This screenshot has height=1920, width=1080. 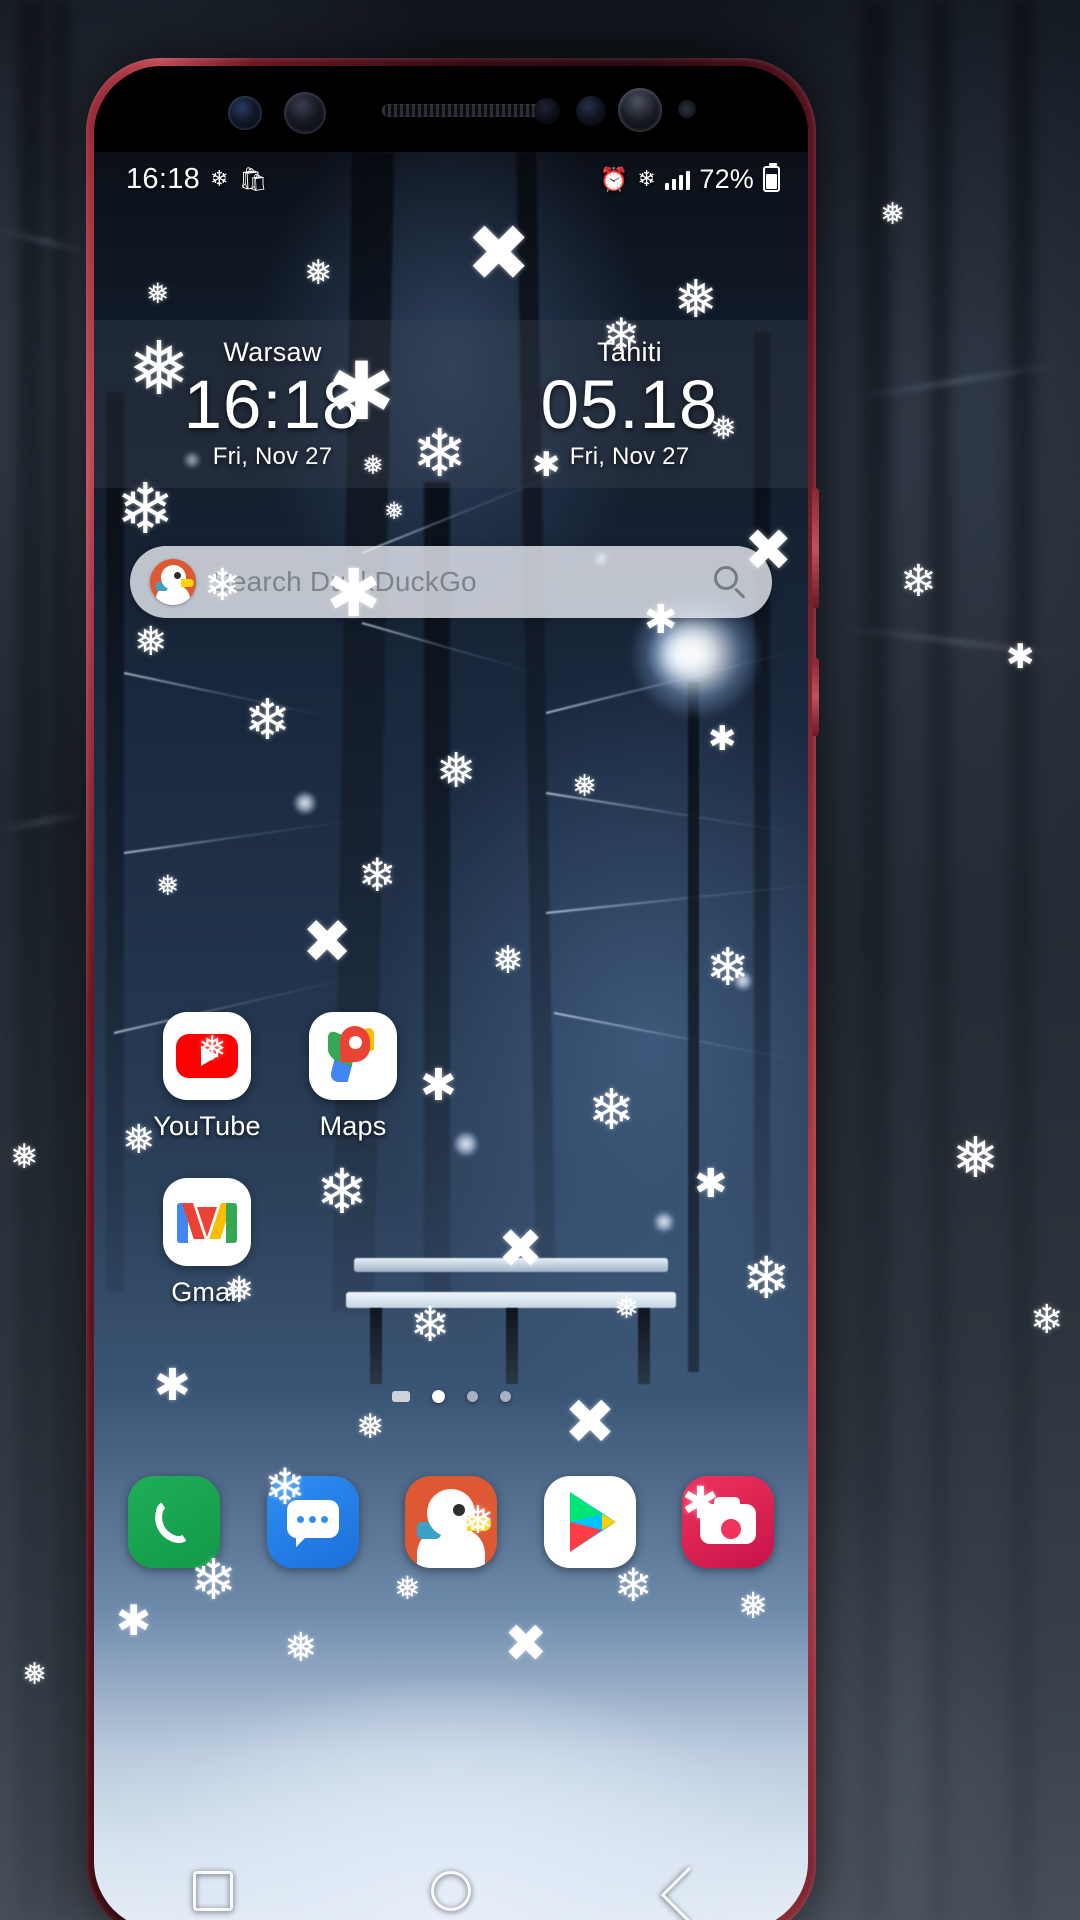 I want to click on navigation-bar, so click(x=451, y=1886).